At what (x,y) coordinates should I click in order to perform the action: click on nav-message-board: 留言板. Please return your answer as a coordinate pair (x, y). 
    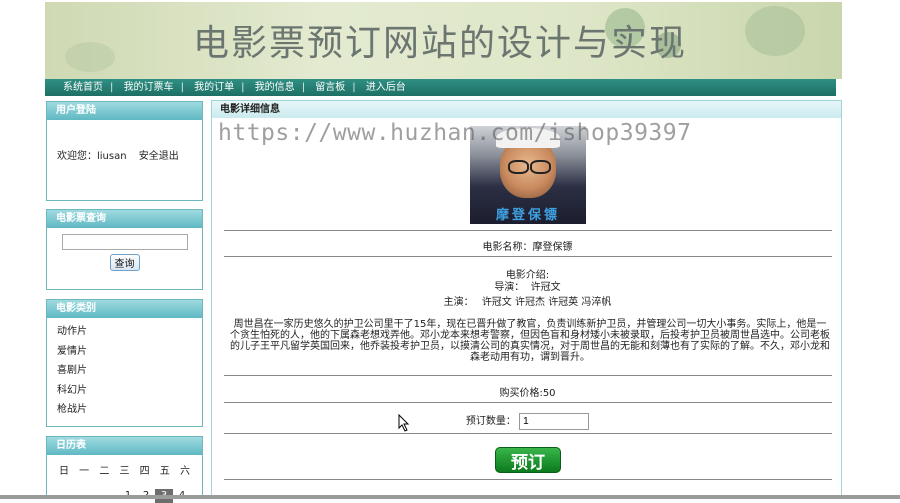
    Looking at the image, I should click on (330, 87).